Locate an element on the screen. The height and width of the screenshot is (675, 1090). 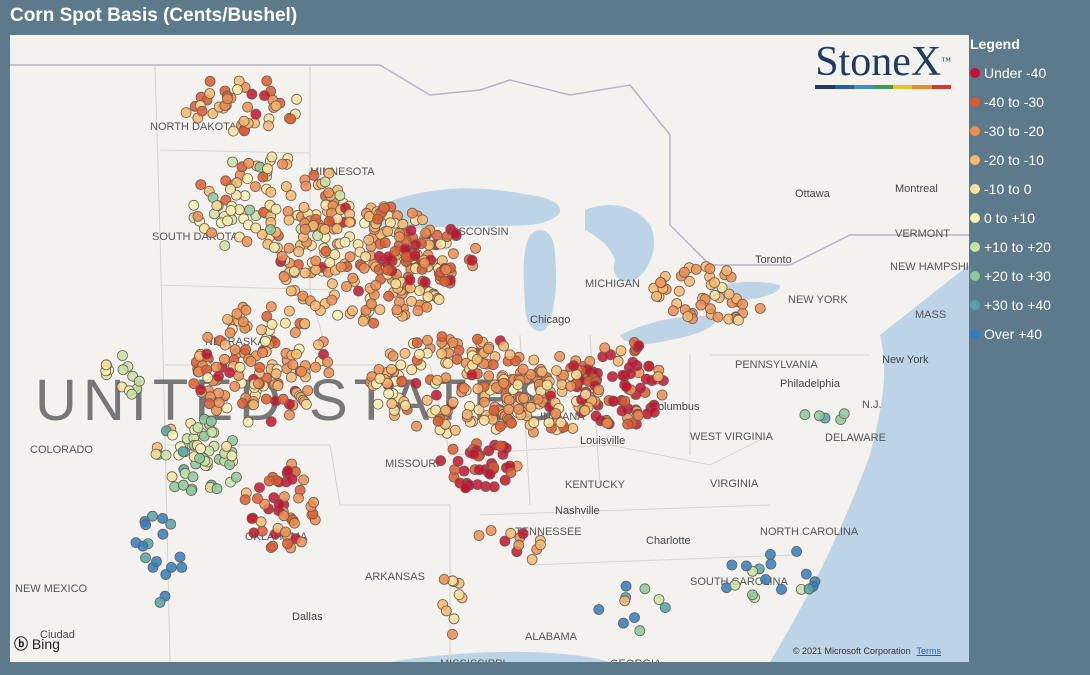
legend-item: +10 to +20 is located at coordinates (1029, 246).